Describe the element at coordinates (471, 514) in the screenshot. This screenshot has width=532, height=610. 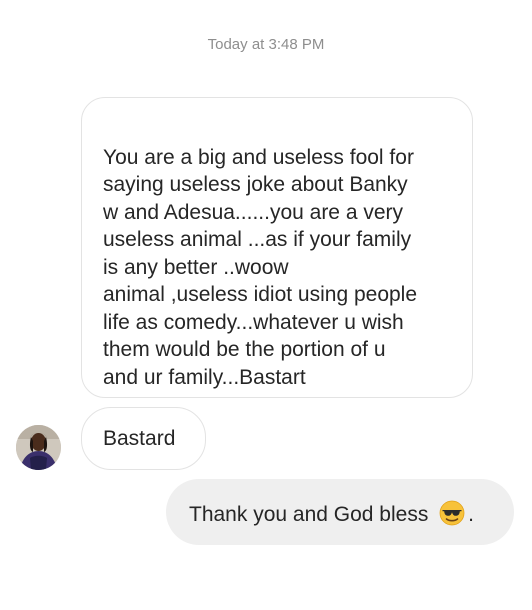
I see `message-trailing-text: .` at that location.